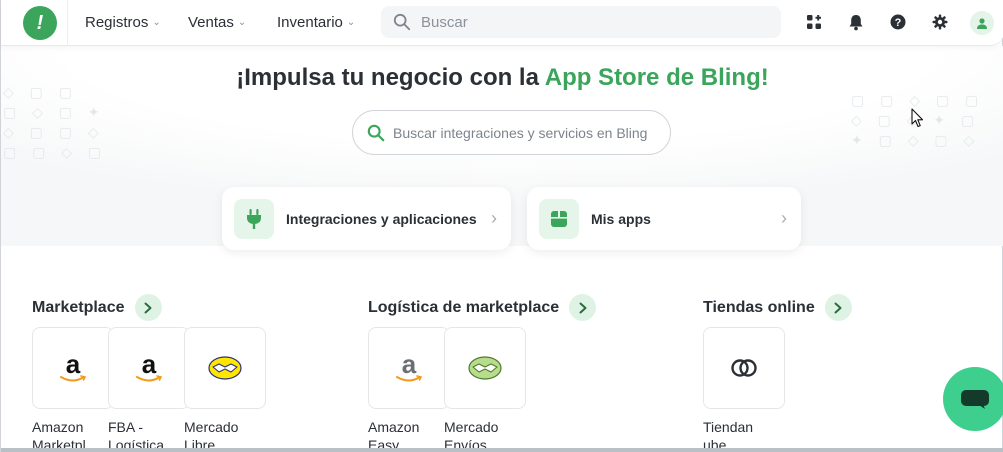 The image size is (1003, 452). What do you see at coordinates (40, 23) in the screenshot?
I see `bling-logo: !` at bounding box center [40, 23].